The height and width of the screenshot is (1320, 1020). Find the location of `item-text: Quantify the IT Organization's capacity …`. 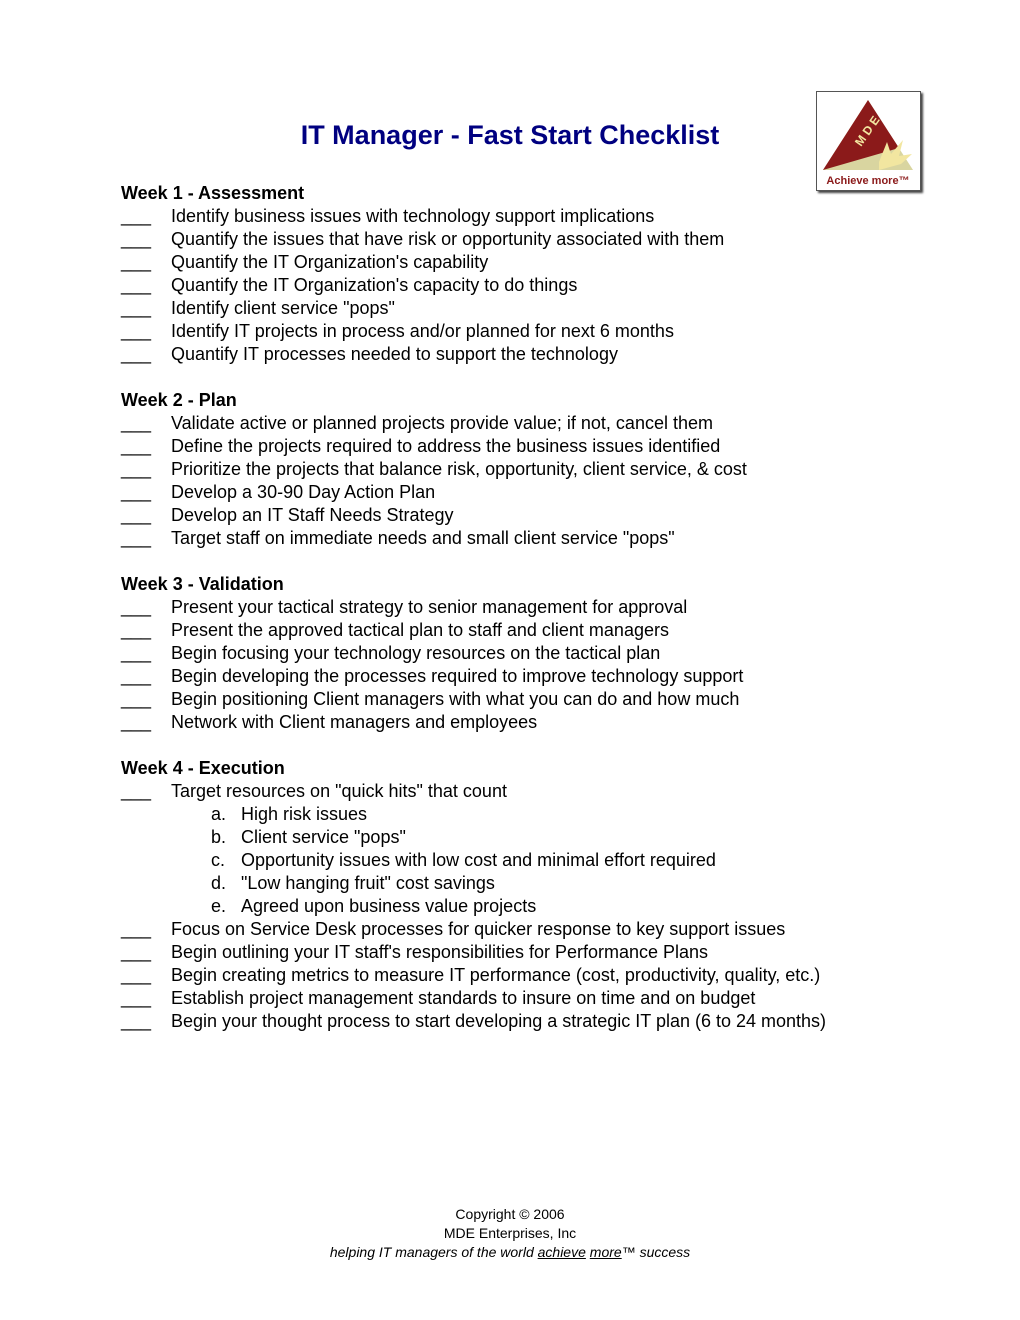

item-text: Quantify the IT Organization's capacity … is located at coordinates (374, 285).